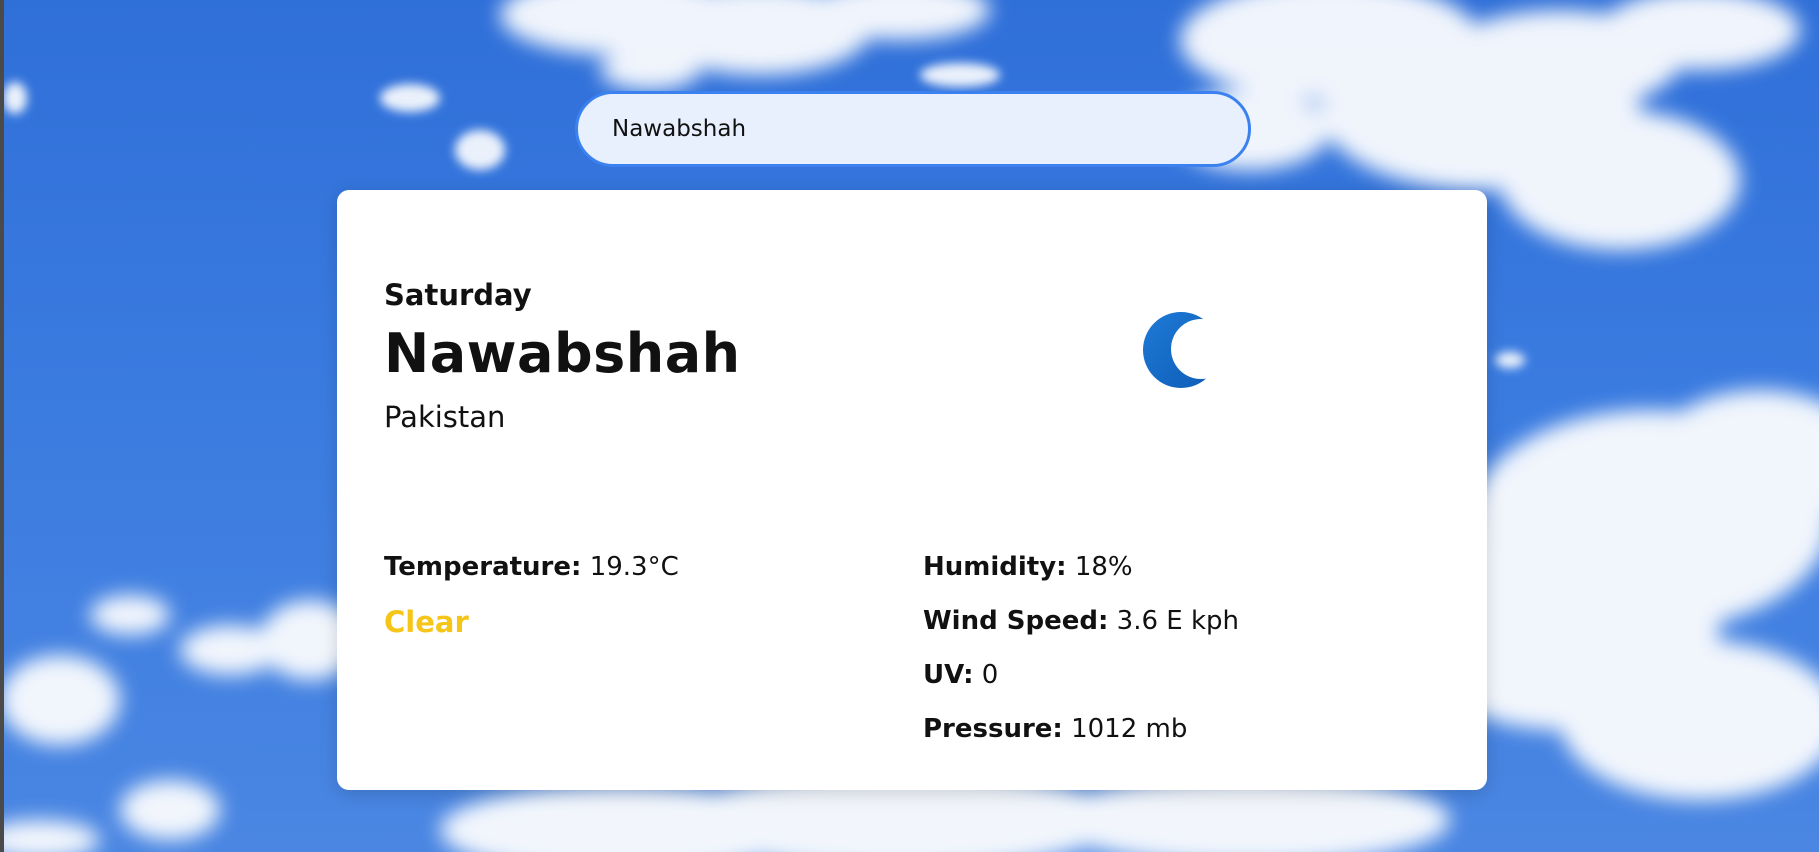  What do you see at coordinates (990, 675) in the screenshot?
I see `uv-value: 0` at bounding box center [990, 675].